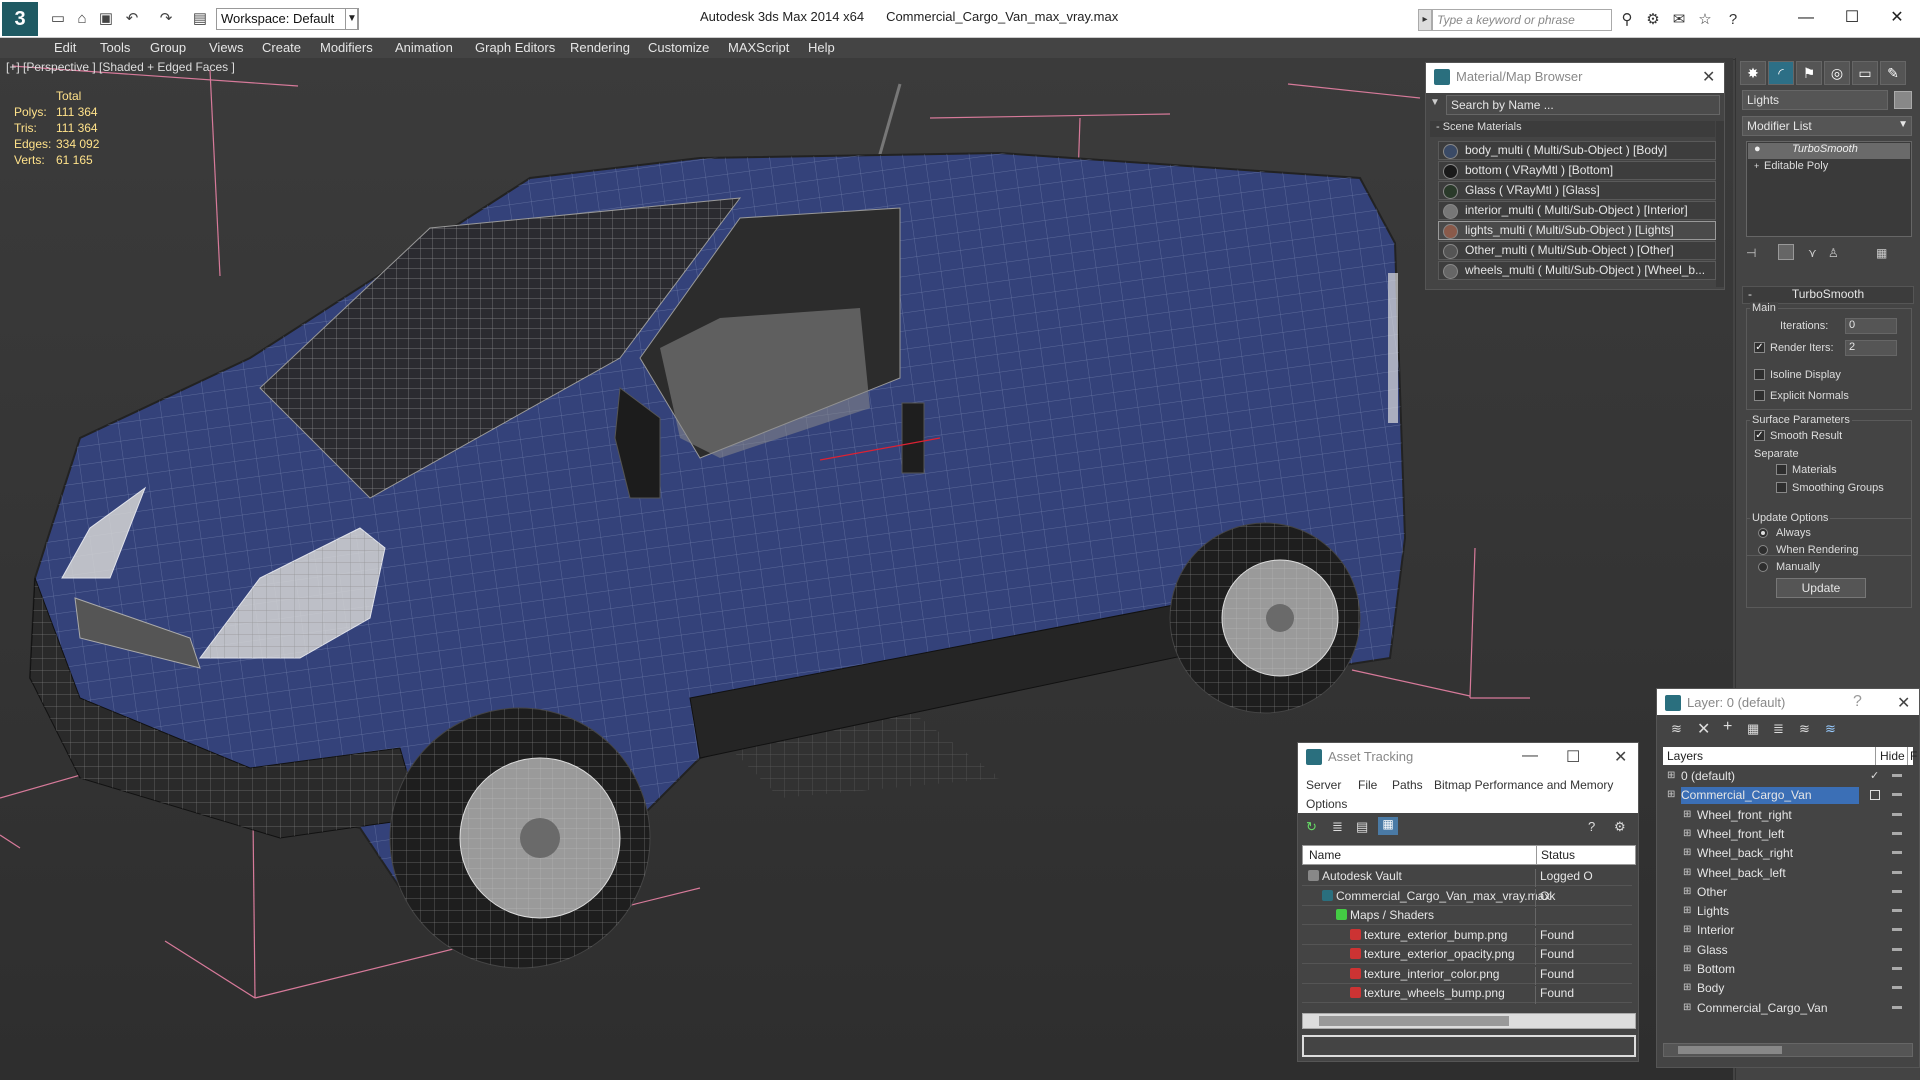  I want to click on redo-icon: ↷, so click(166, 19).